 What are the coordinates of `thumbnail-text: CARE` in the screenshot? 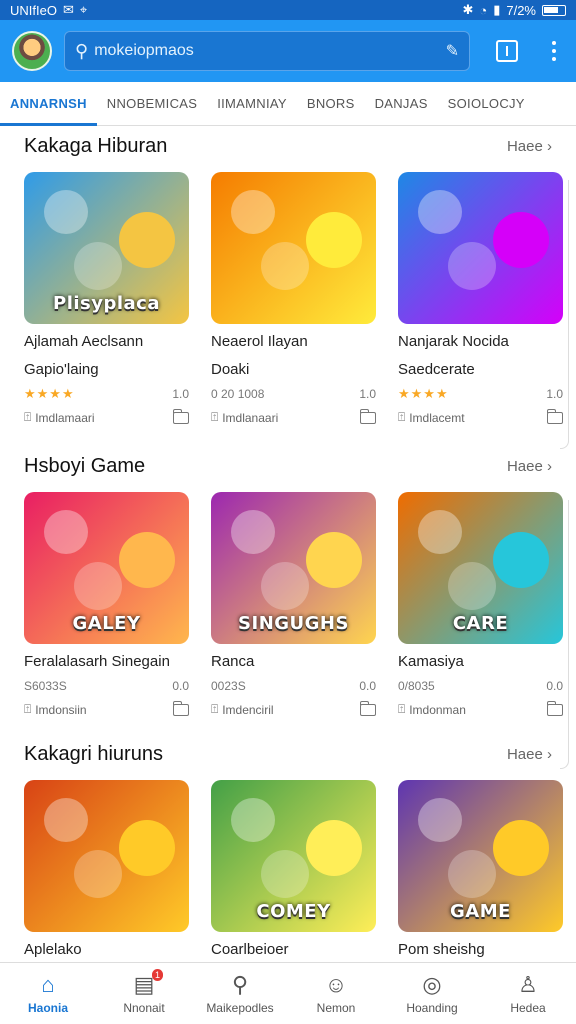 It's located at (480, 623).